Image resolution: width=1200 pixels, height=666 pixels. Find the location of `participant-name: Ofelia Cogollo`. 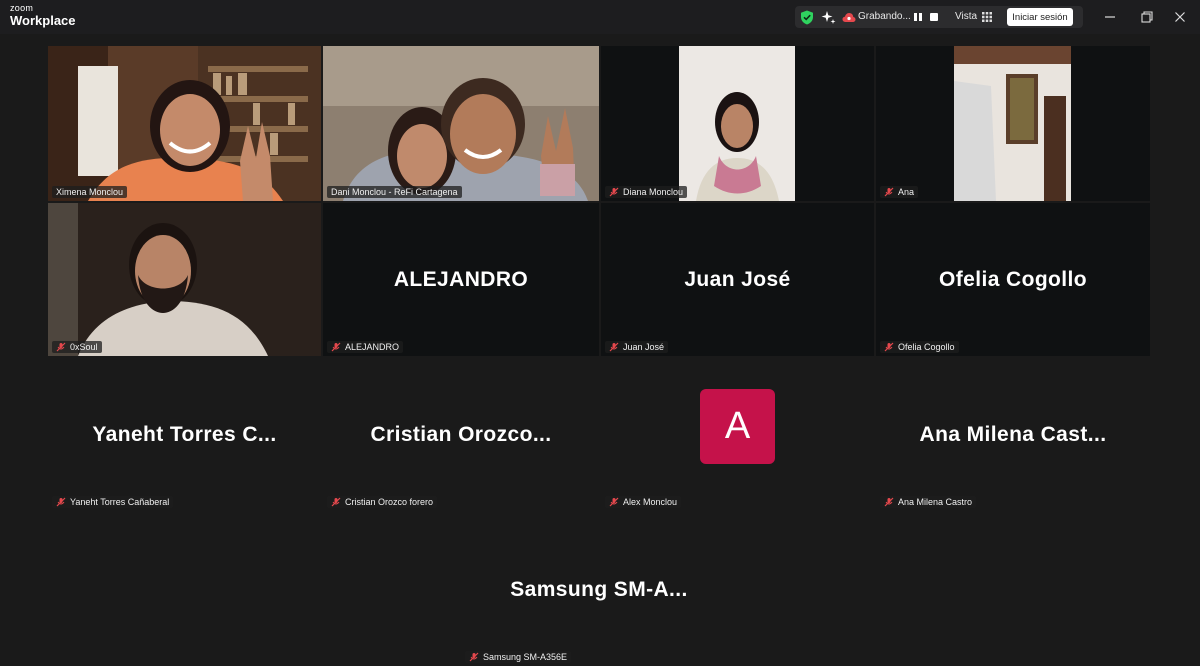

participant-name: Ofelia Cogollo is located at coordinates (926, 347).